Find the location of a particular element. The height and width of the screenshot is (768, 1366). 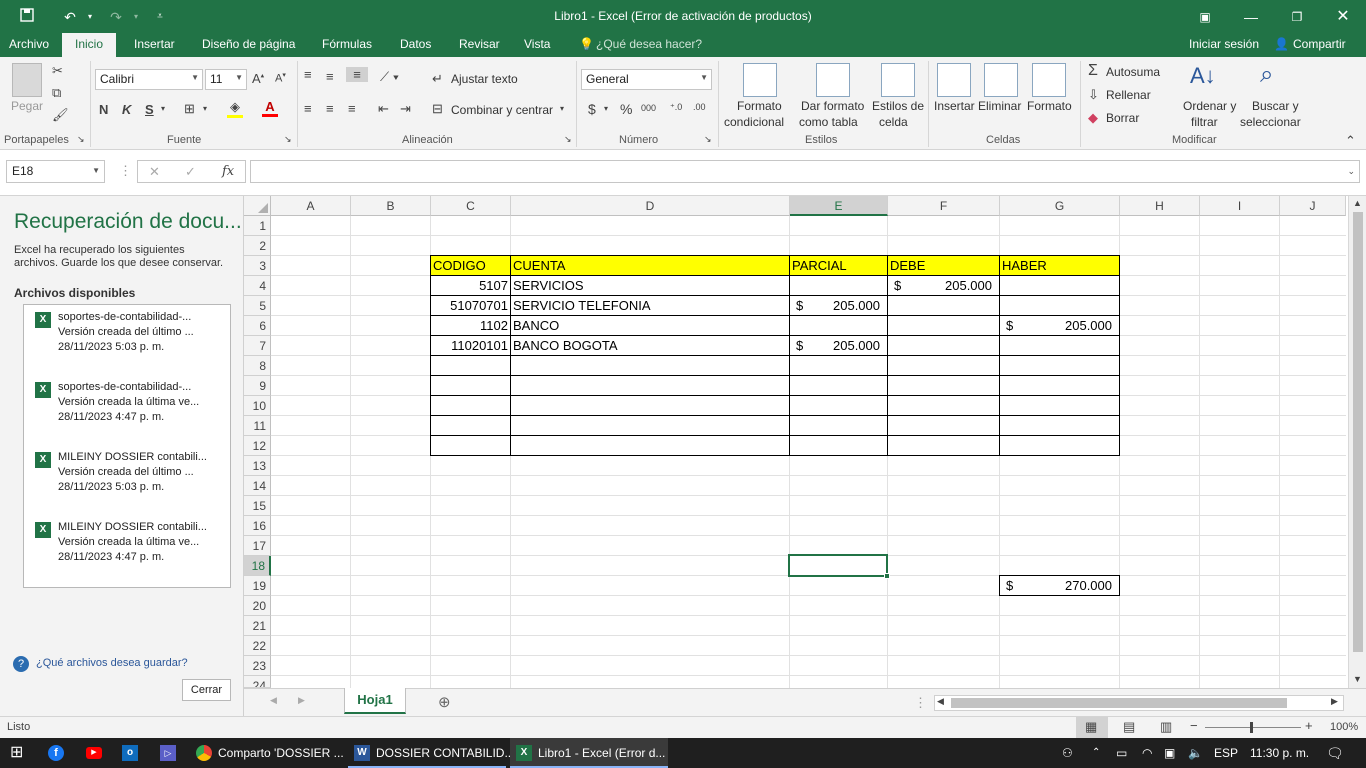

tab-diseno: Diseño de página is located at coordinates (248, 44).